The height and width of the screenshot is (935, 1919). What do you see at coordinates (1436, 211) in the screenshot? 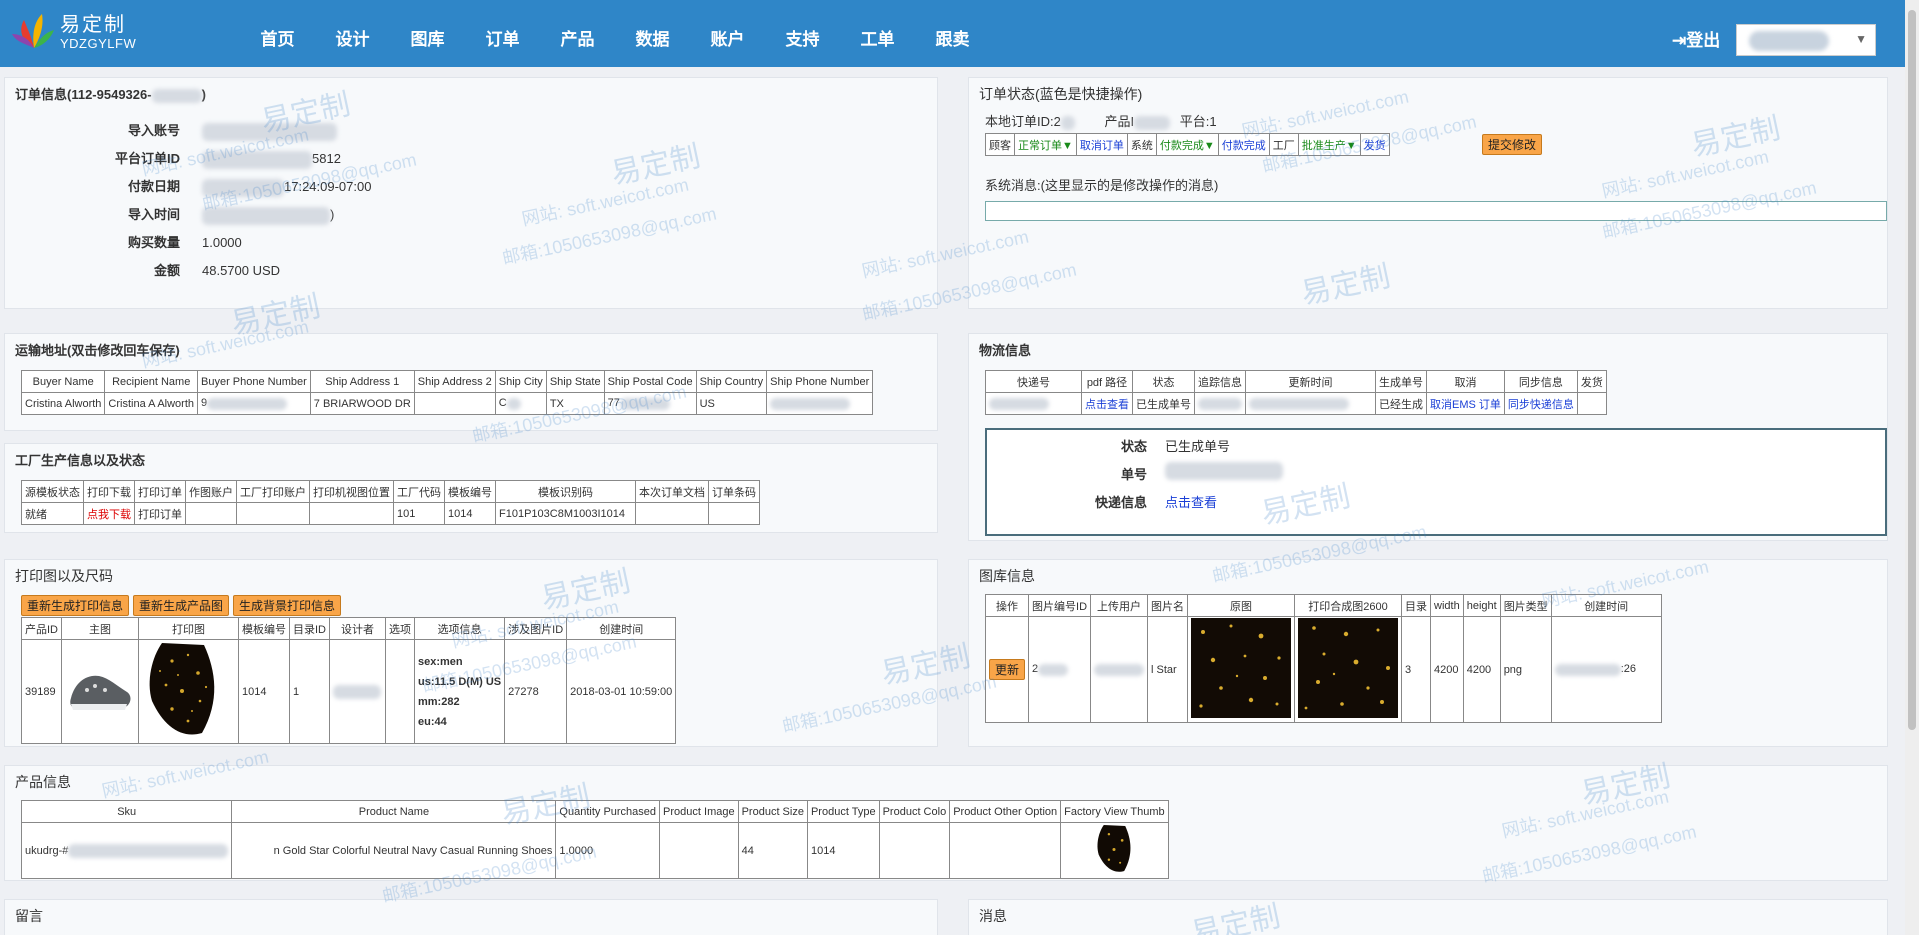
I see `system-message-box` at bounding box center [1436, 211].